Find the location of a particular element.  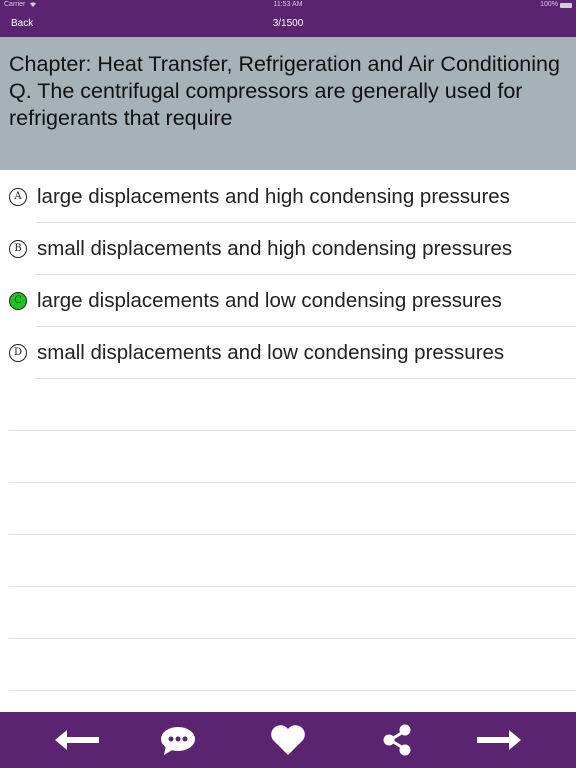

comment-button is located at coordinates (178, 740).